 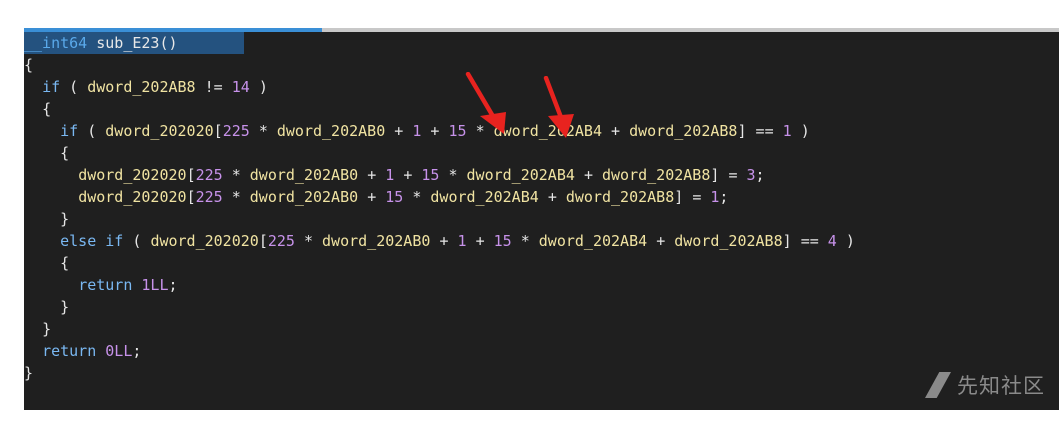 I want to click on watermark: 先知社区, so click(x=985, y=385).